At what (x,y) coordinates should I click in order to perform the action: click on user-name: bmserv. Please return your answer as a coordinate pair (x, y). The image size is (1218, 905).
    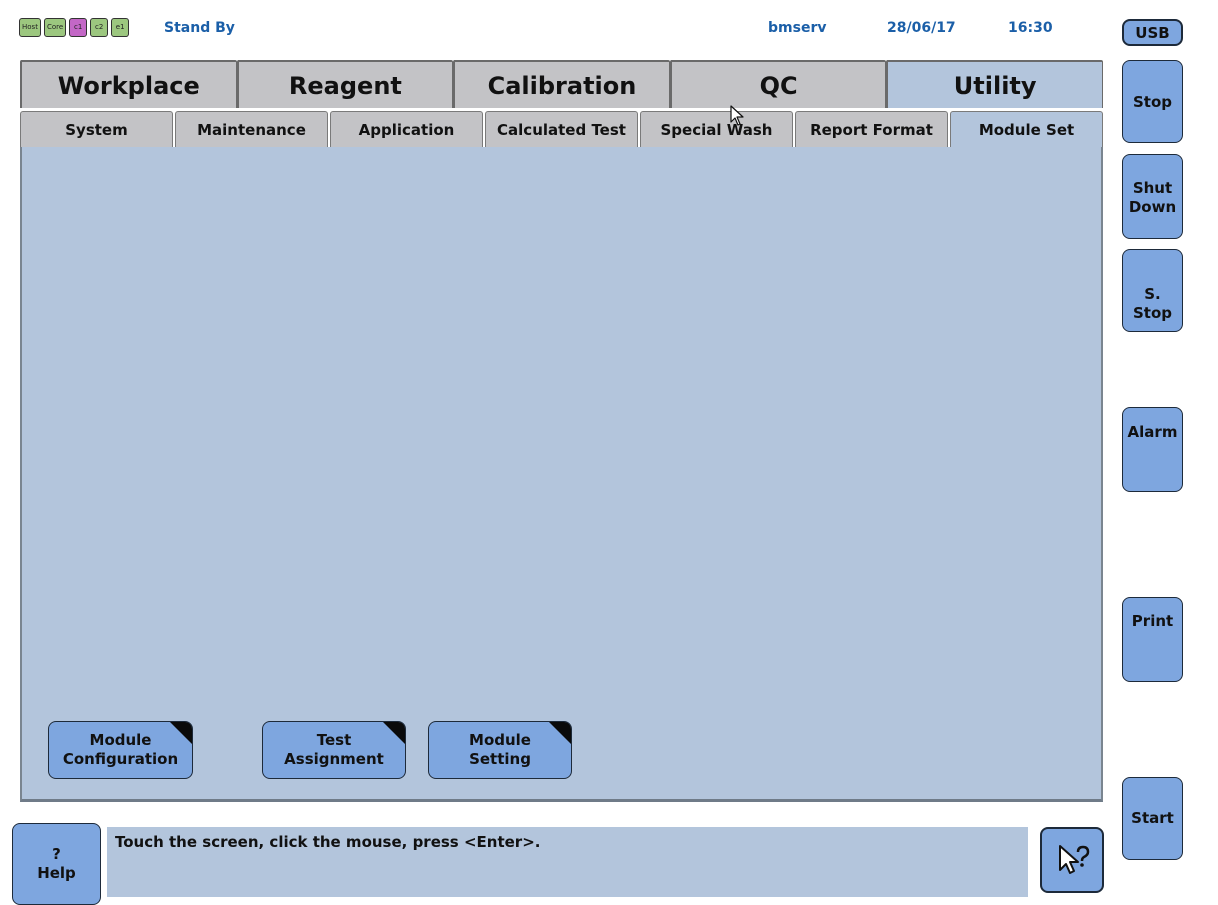
    Looking at the image, I should click on (797, 28).